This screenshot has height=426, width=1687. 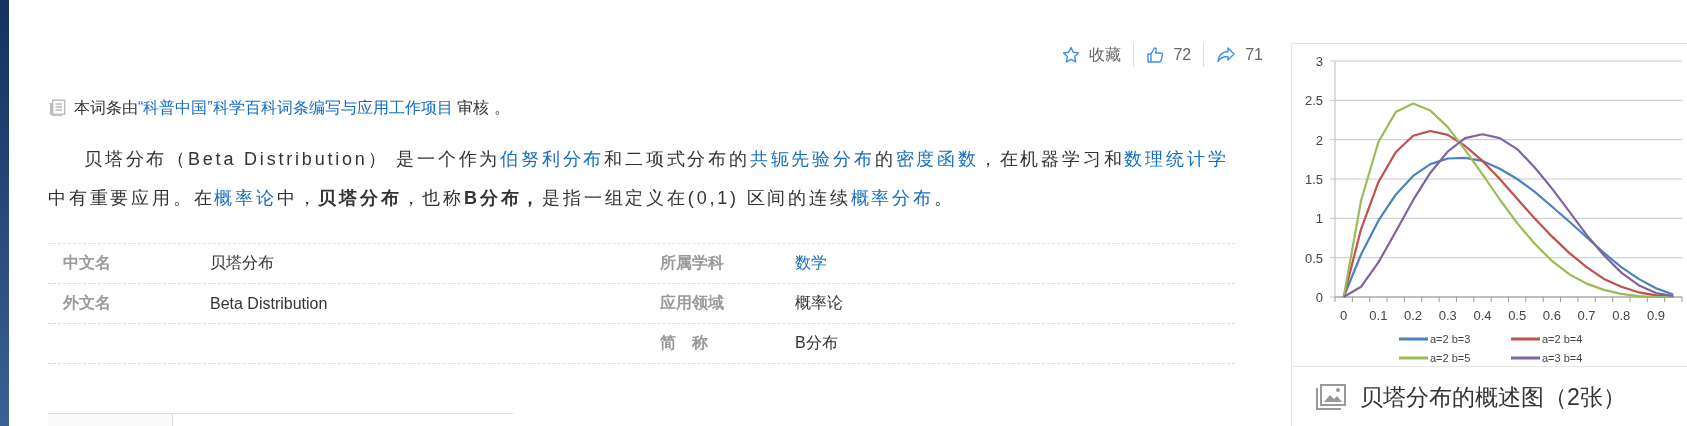 I want to click on link: 概率论, so click(x=245, y=198).